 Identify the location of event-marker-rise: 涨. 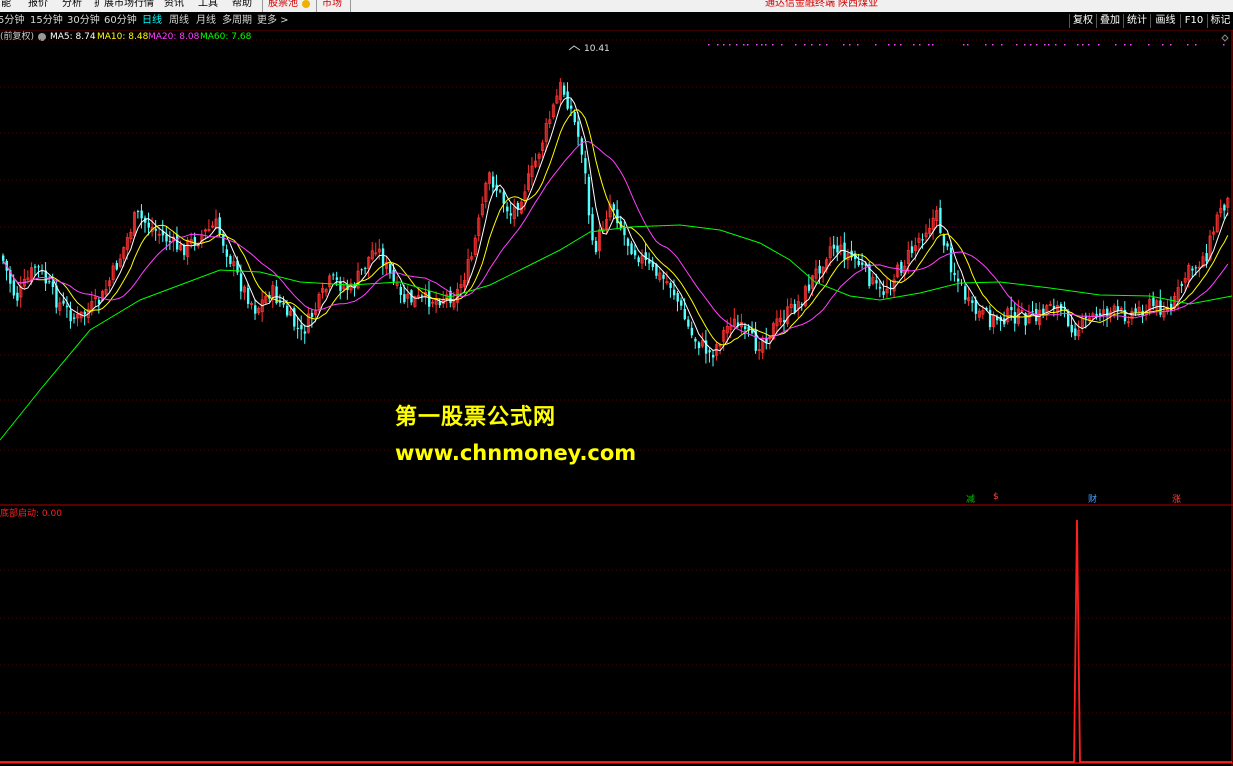
(1176, 498).